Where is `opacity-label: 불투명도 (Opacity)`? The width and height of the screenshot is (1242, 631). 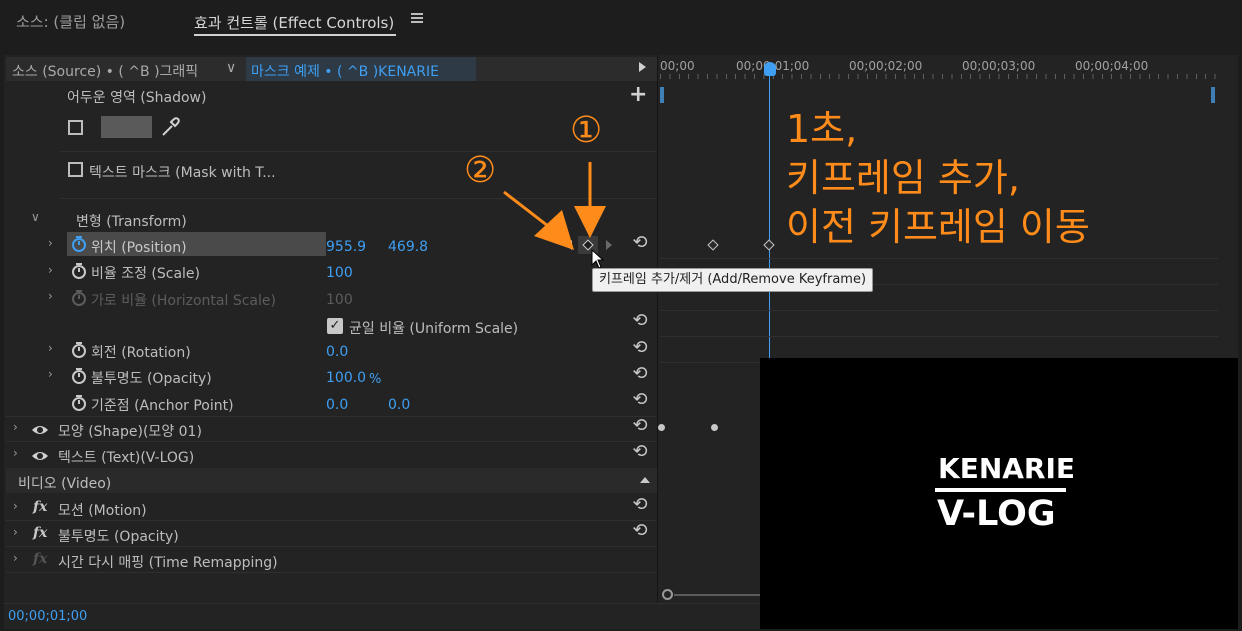
opacity-label: 불투명도 (Opacity) is located at coordinates (151, 379).